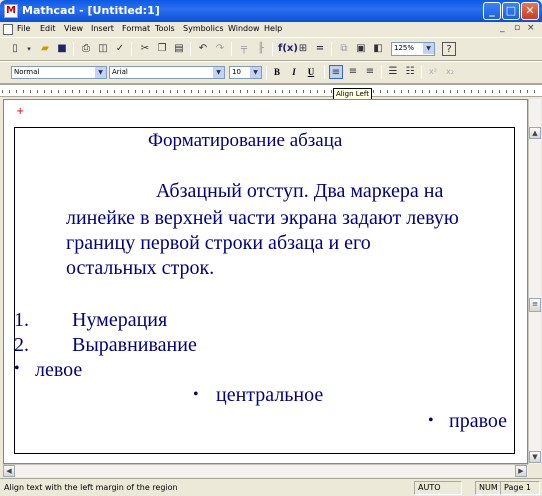  What do you see at coordinates (45, 49) in the screenshot?
I see `open-icon: ▰` at bounding box center [45, 49].